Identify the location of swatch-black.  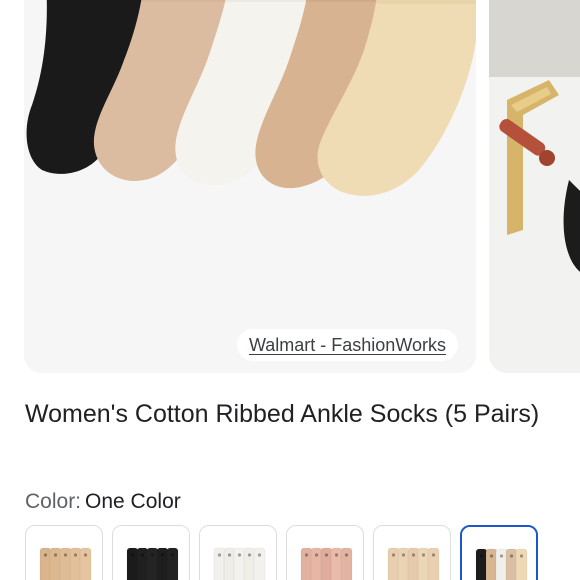
(151, 552).